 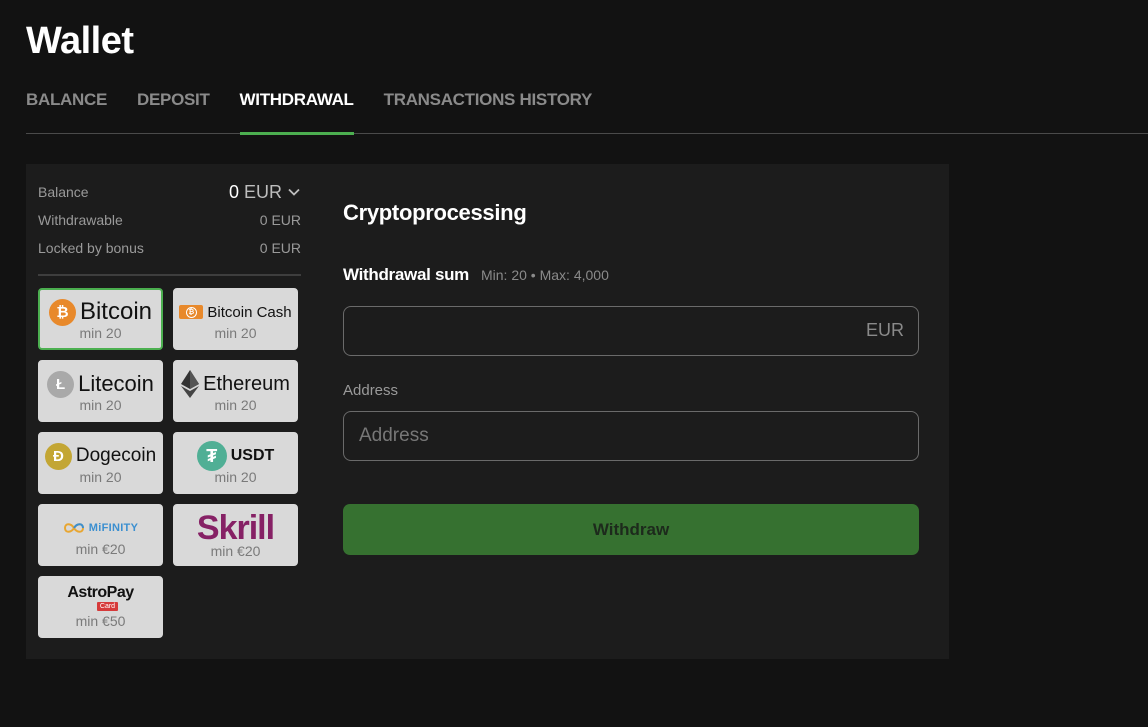 What do you see at coordinates (280, 248) in the screenshot?
I see `locked-bonus-value: 0 EUR` at bounding box center [280, 248].